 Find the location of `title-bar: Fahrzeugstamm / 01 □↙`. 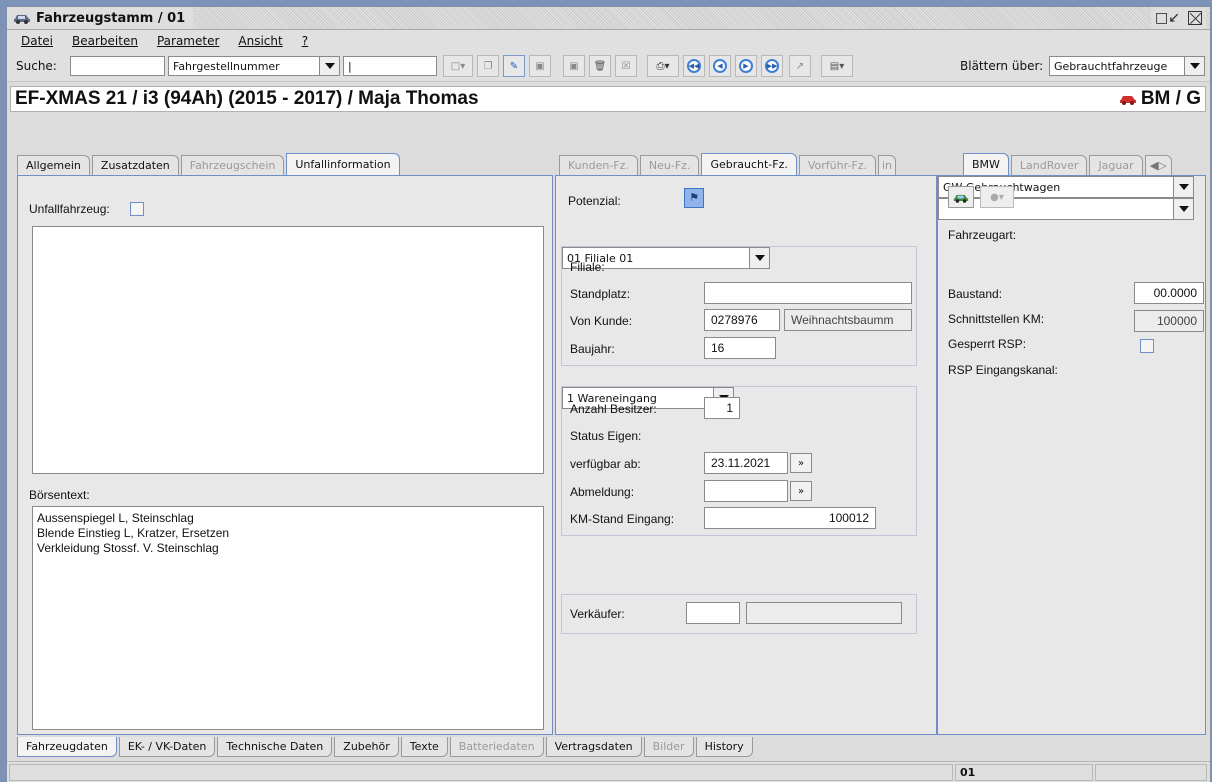

title-bar: Fahrzeugstamm / 01 □↙ is located at coordinates (608, 18).